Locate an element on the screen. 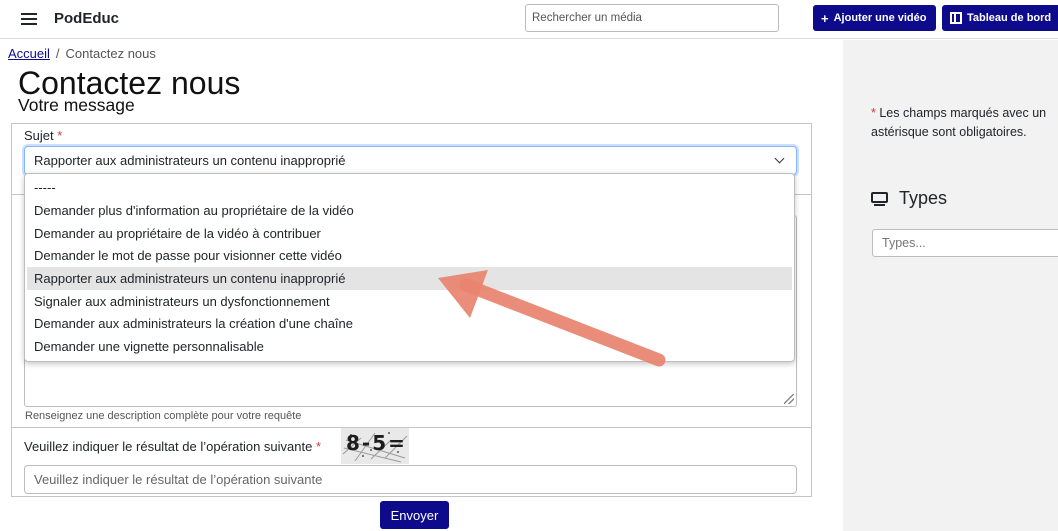  film-icon is located at coordinates (956, 18).